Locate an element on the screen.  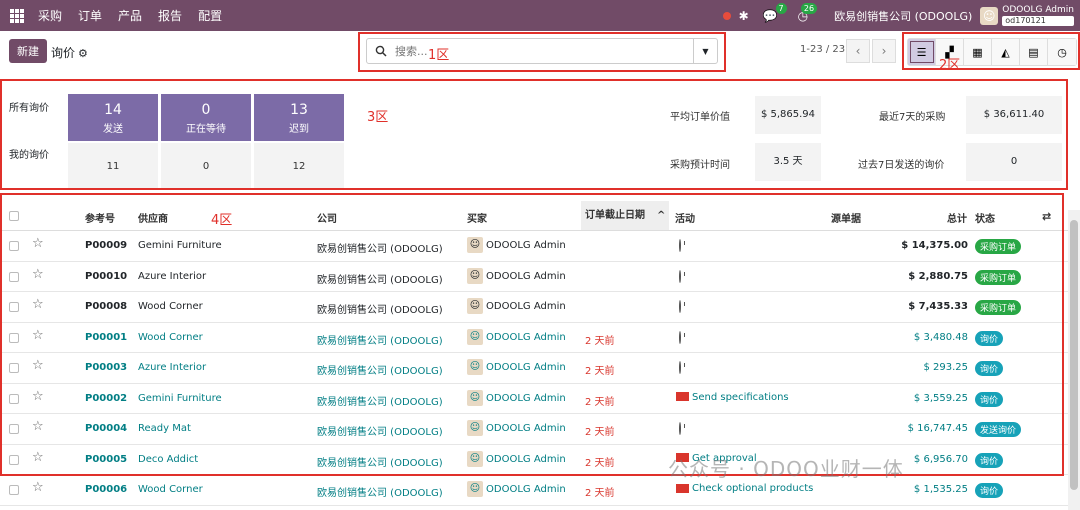
activity-item: Check optional products is located at coordinates (744, 488).